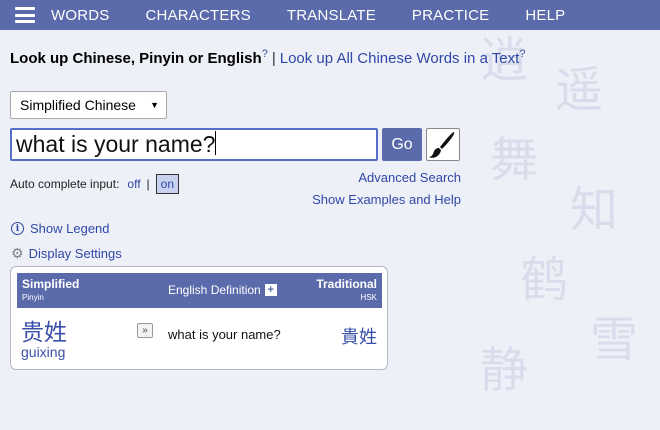 The height and width of the screenshot is (430, 660). I want to click on result-simplified: 贵姓, so click(44, 330).